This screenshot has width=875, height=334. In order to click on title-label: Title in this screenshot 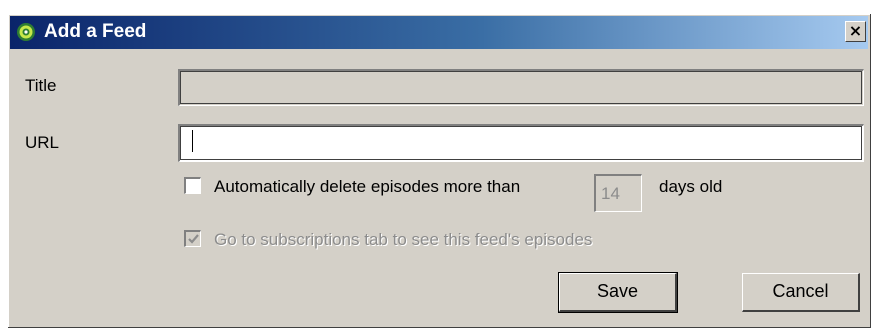, I will do `click(41, 85)`.